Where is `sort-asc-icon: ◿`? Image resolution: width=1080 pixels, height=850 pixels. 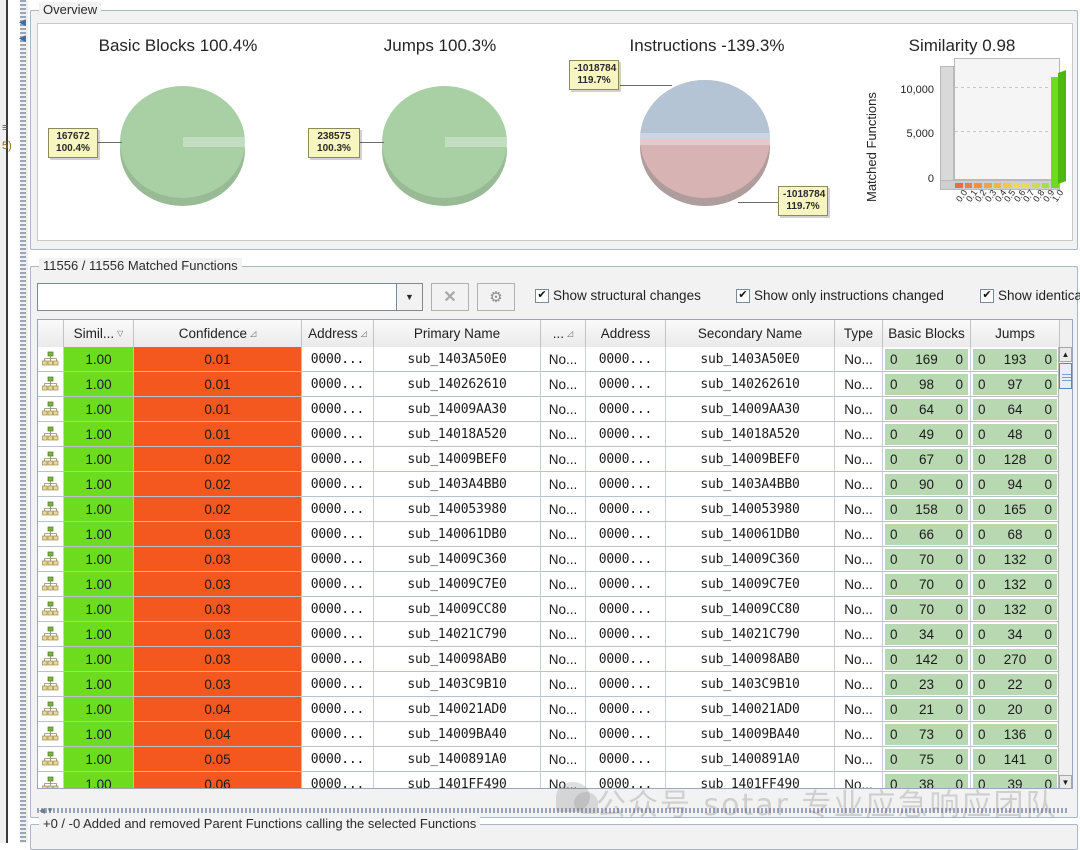
sort-asc-icon: ◿ is located at coordinates (570, 333).